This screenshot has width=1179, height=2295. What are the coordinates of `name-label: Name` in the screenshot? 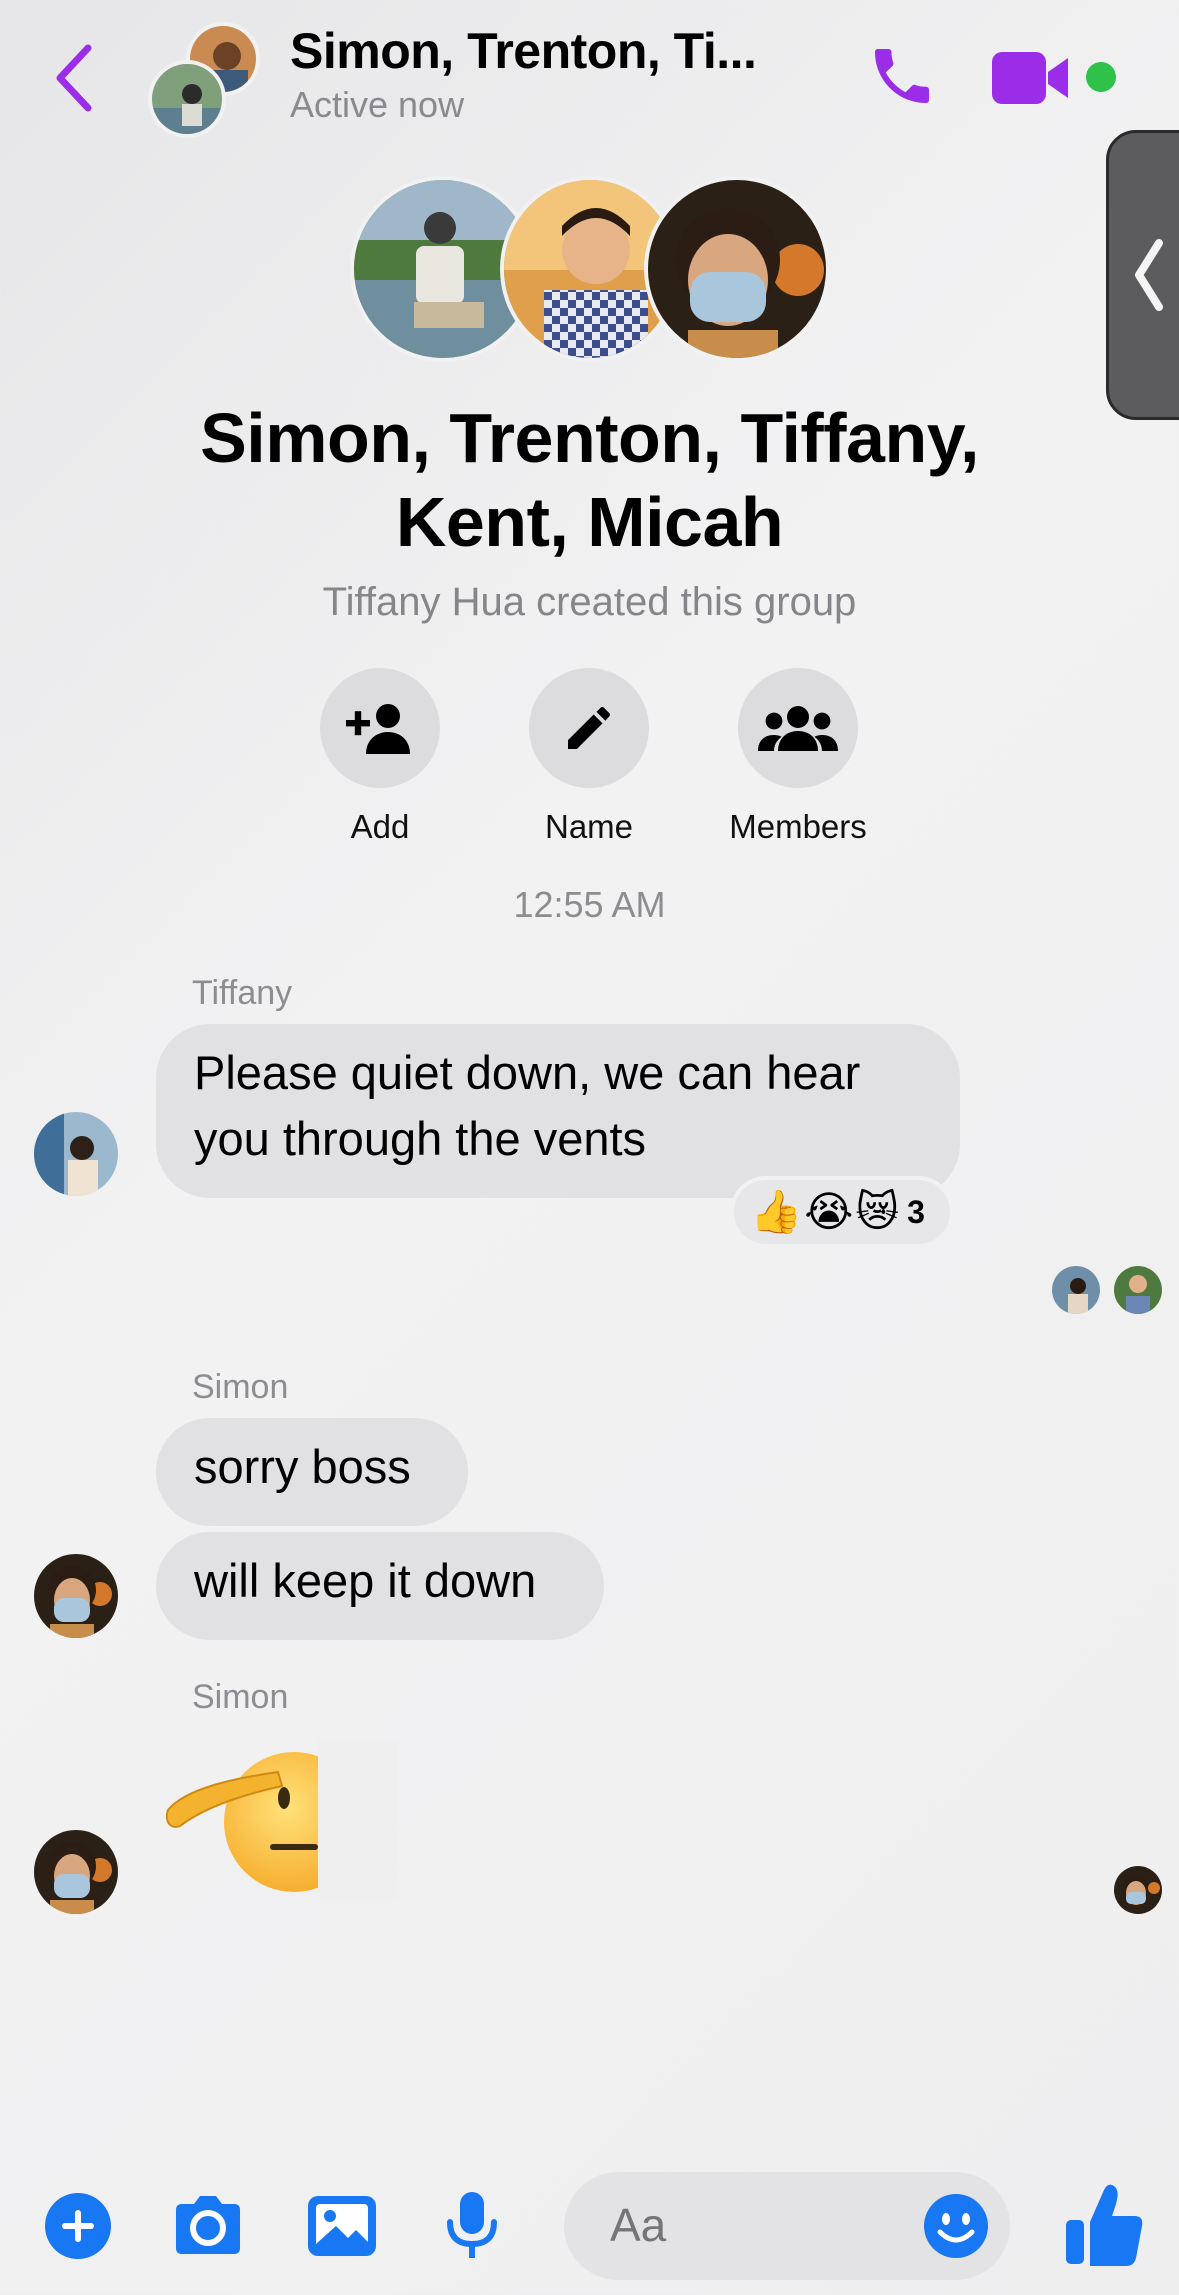 It's located at (589, 826).